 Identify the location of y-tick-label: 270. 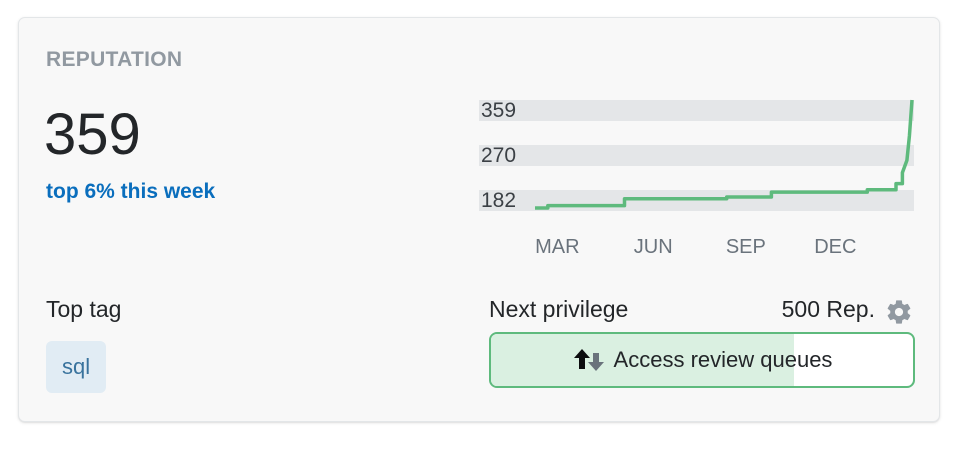
(498, 155).